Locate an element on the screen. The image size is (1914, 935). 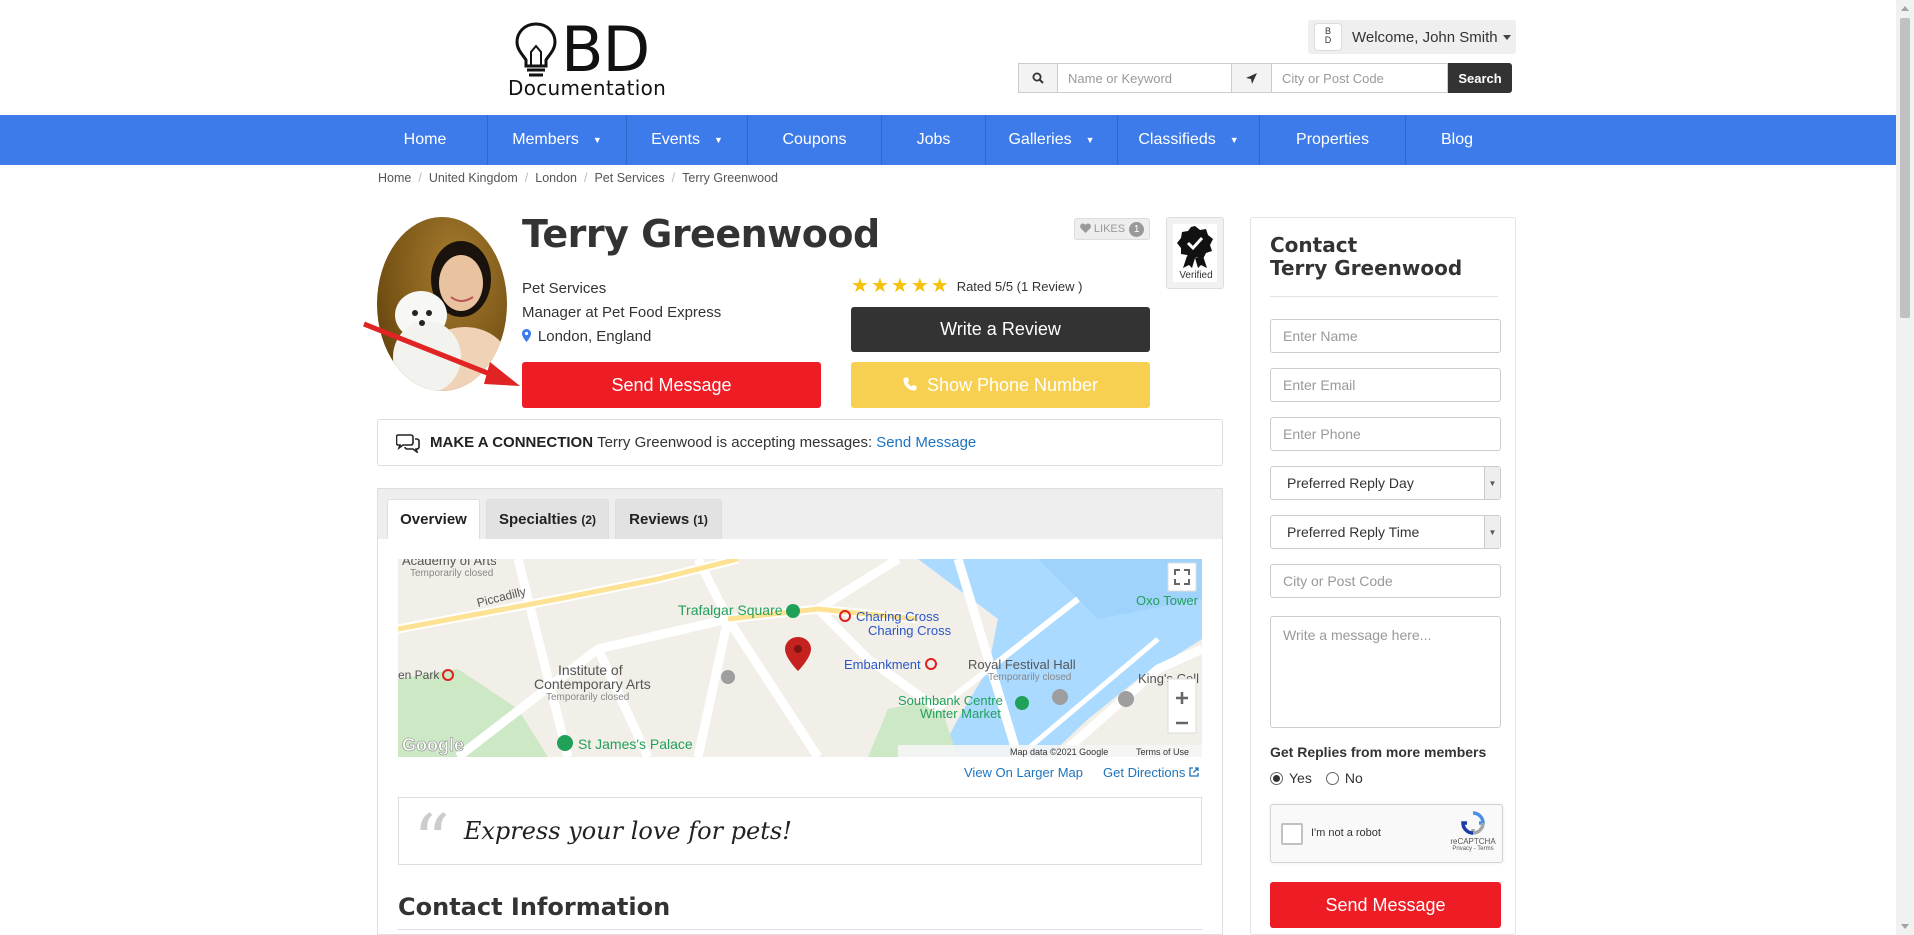
caret-down-icon is located at coordinates (1506, 37).